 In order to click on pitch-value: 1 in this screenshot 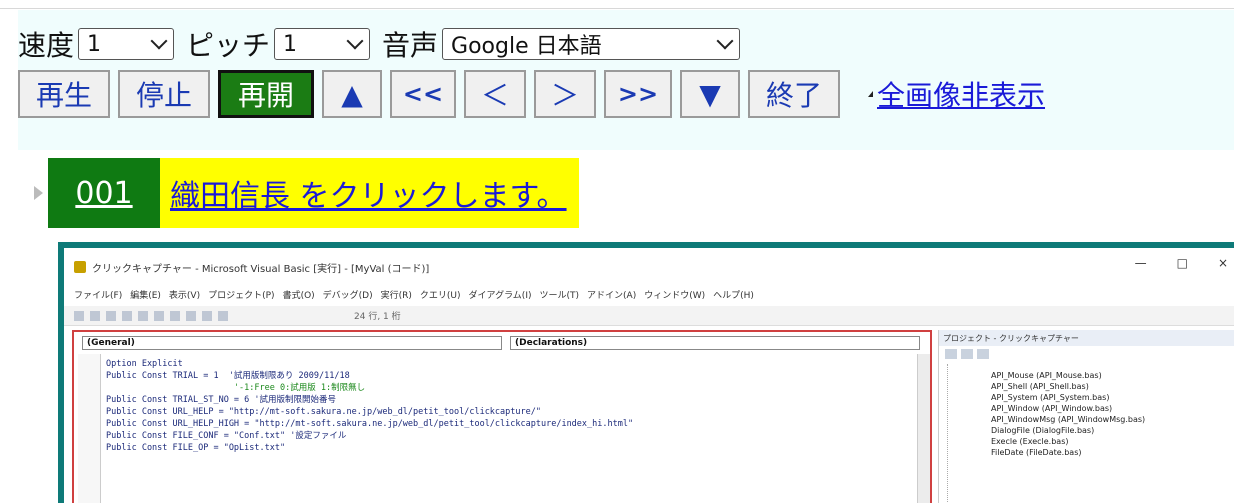, I will do `click(290, 44)`.